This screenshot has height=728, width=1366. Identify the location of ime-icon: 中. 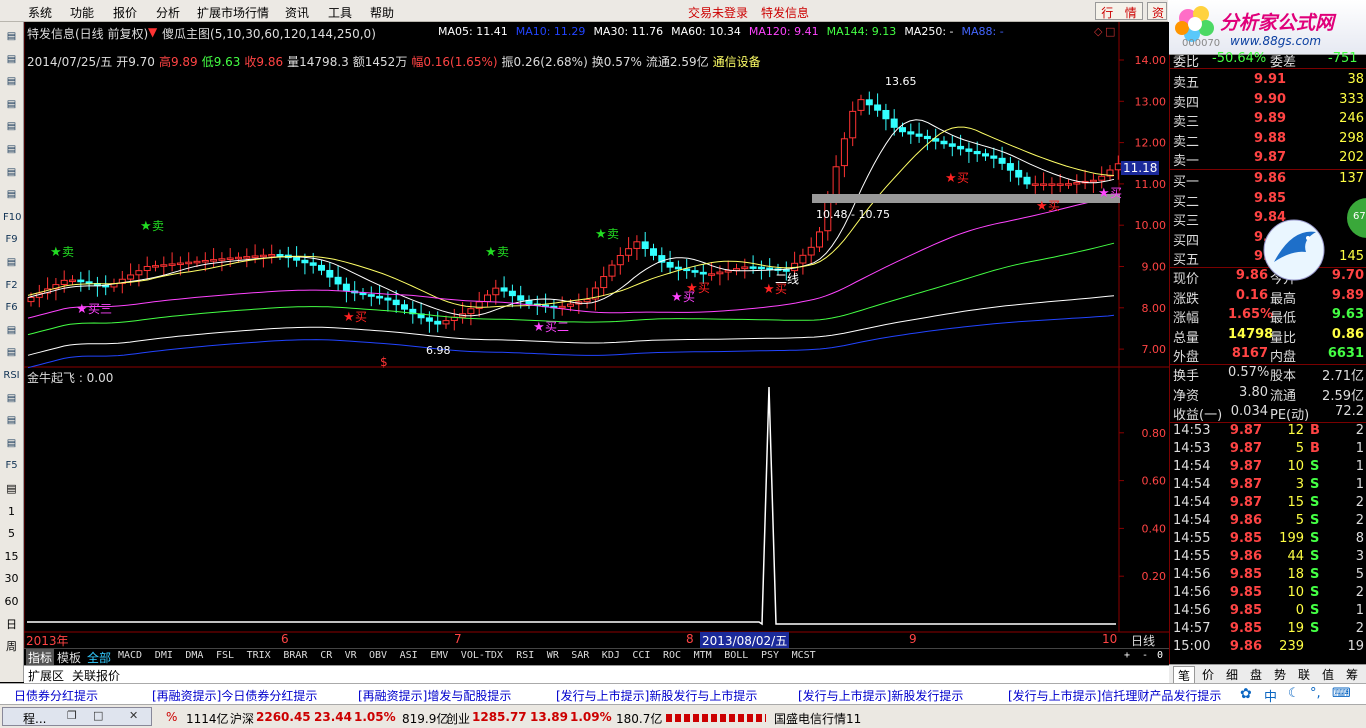
(1270, 695).